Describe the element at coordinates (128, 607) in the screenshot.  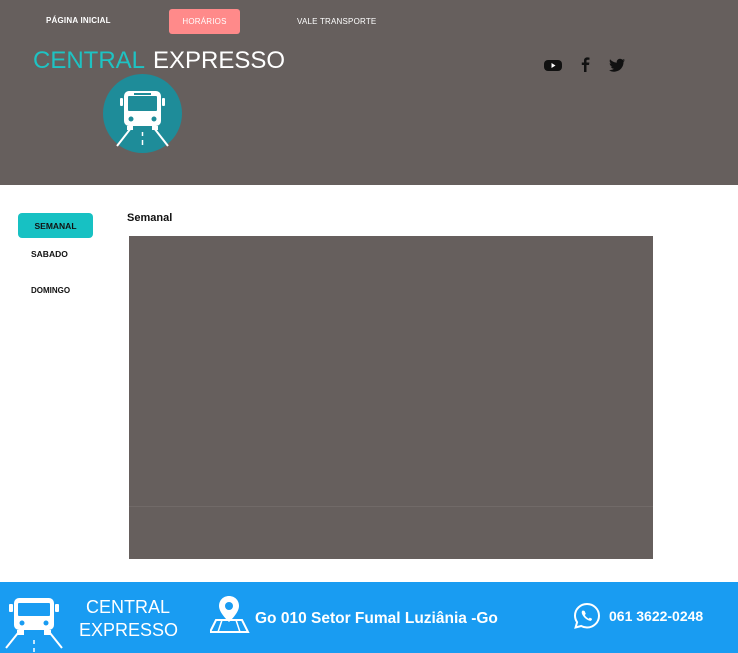
I see `footer-brand-line1: CENTRAL` at that location.